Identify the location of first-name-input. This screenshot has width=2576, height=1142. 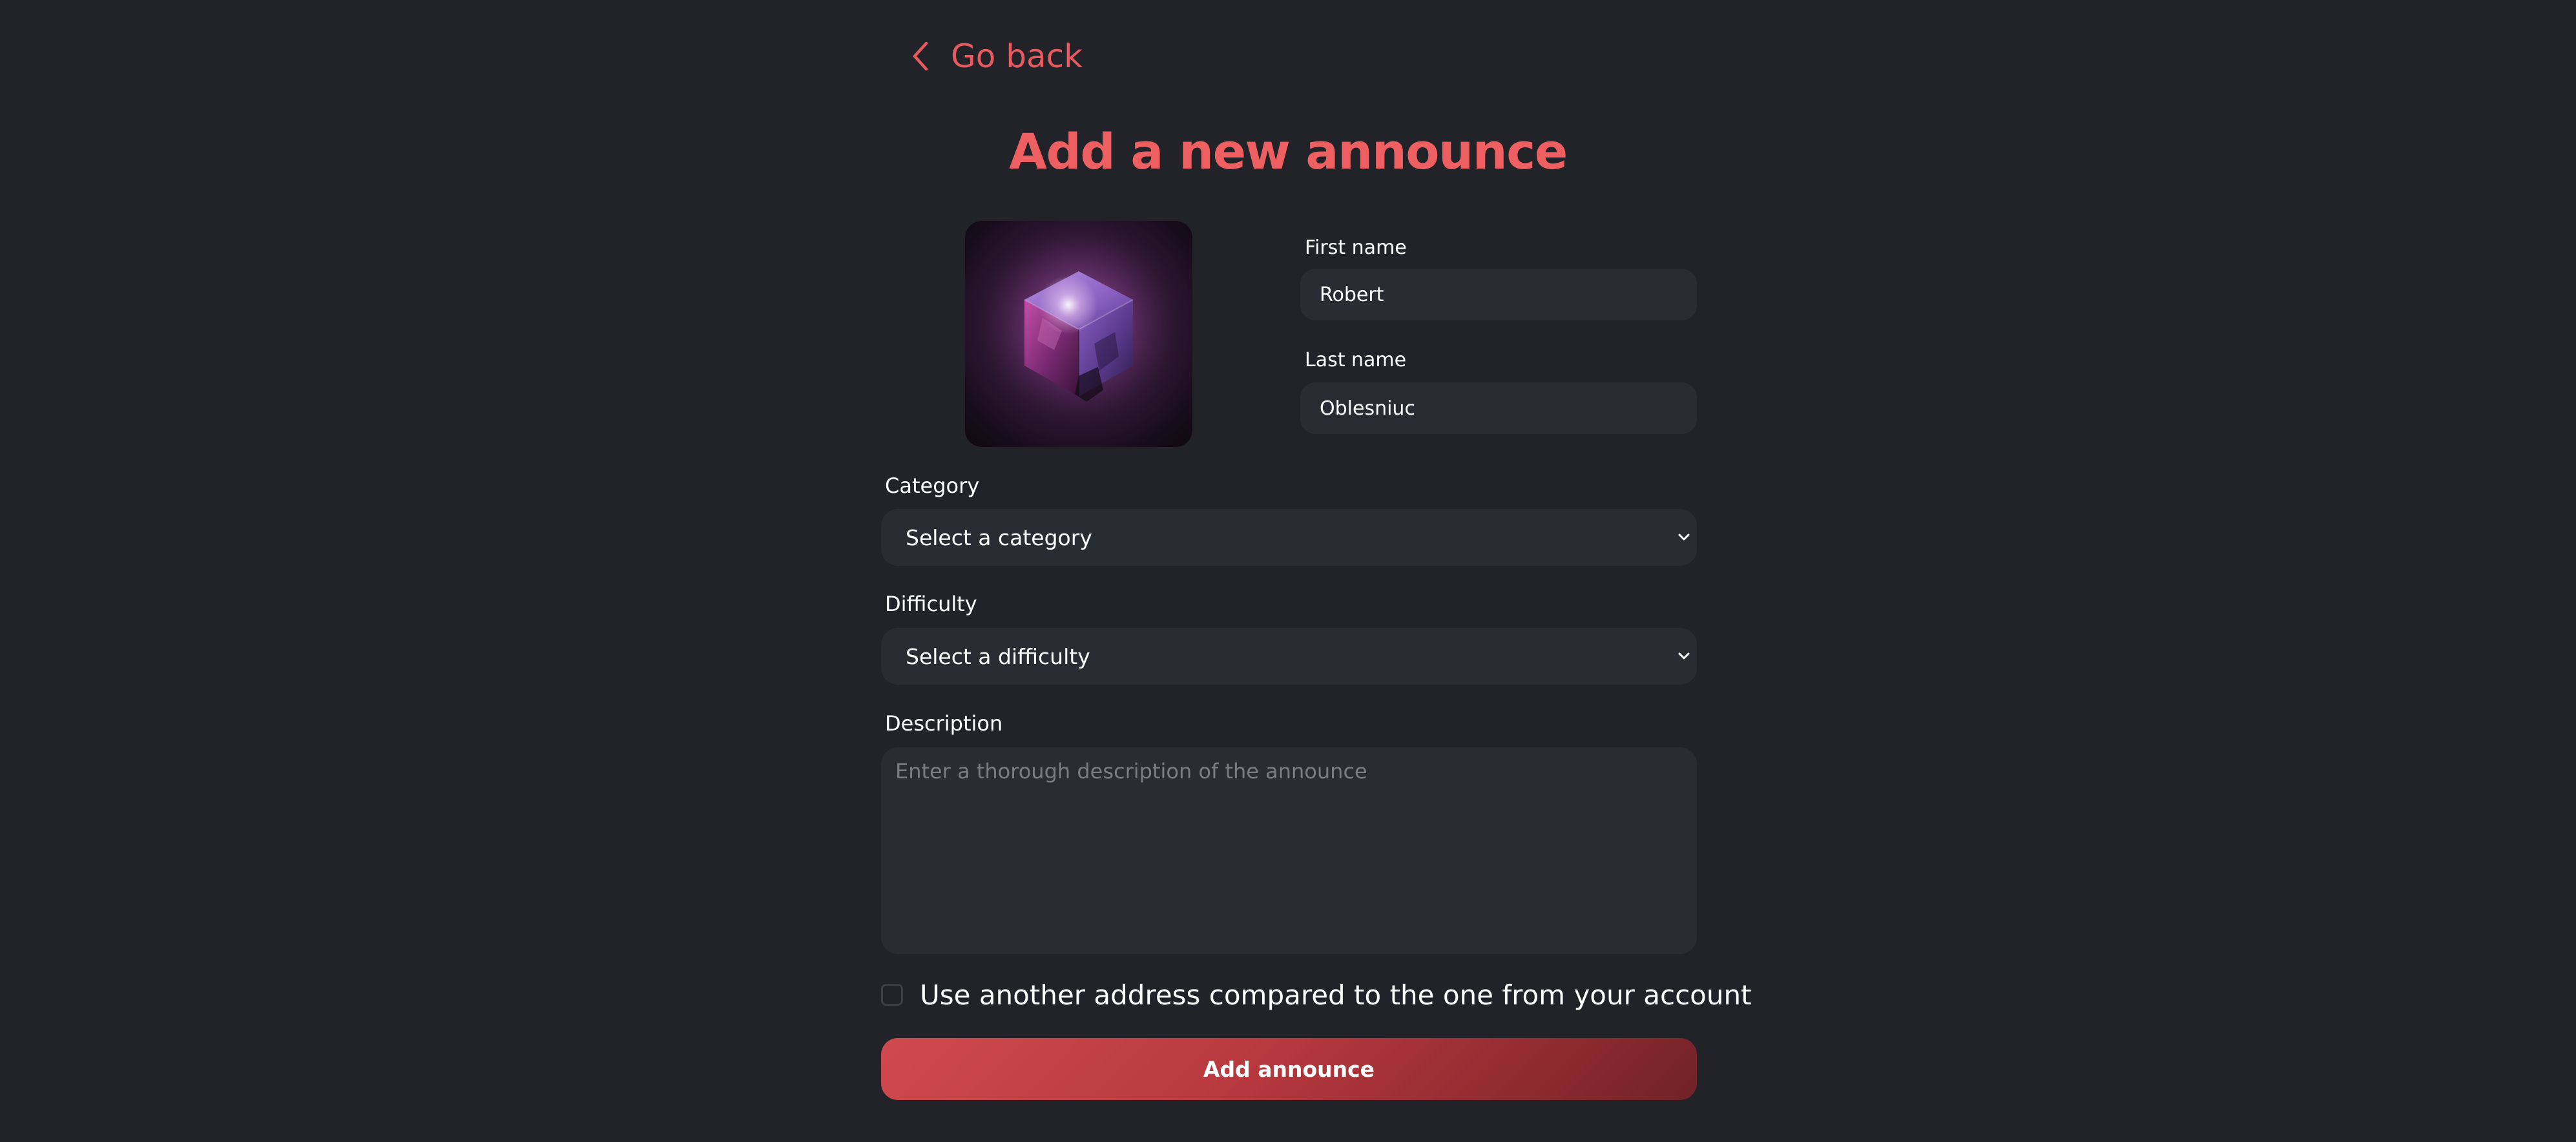
(1498, 294).